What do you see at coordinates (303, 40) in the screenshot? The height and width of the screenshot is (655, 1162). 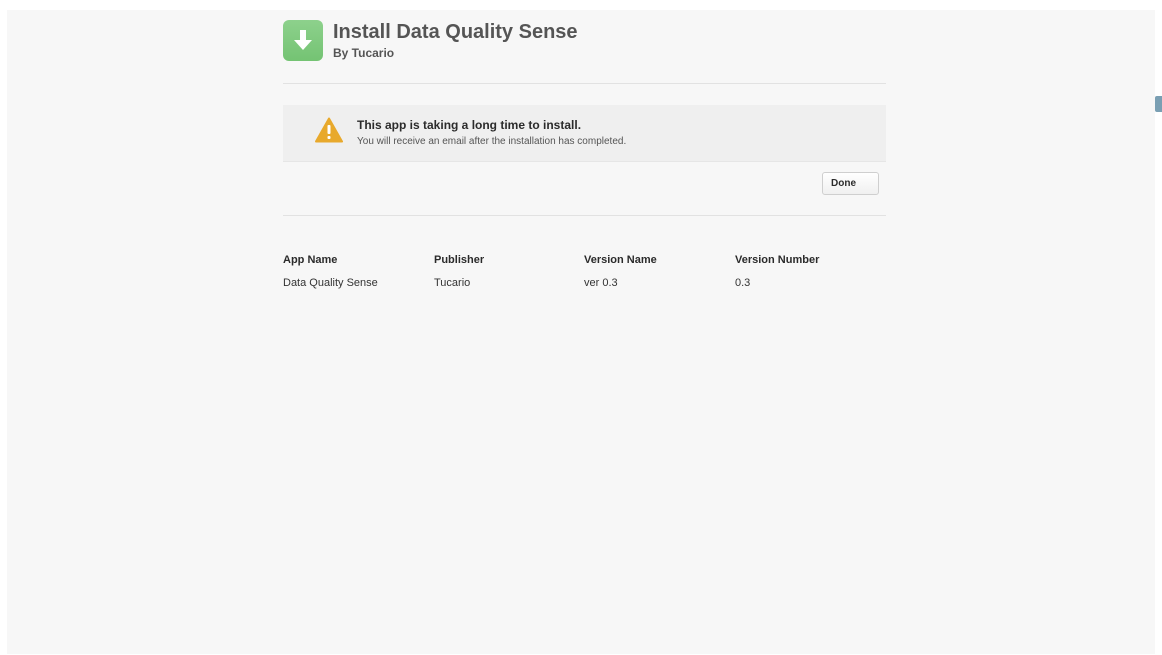 I see `download-arrow-icon` at bounding box center [303, 40].